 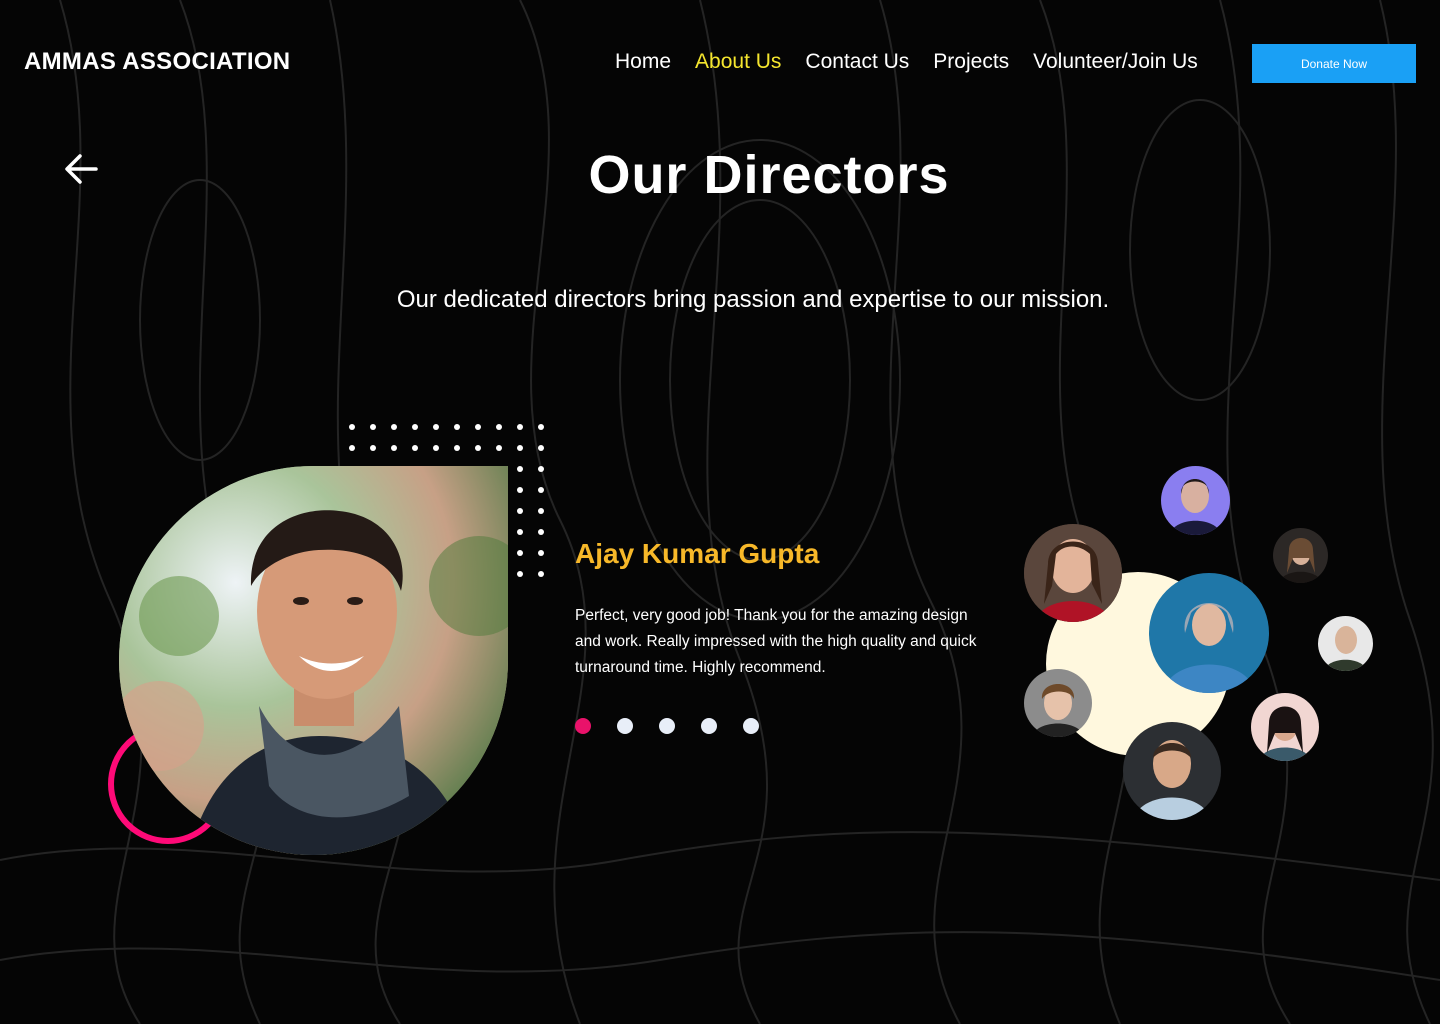 I want to click on nav-about-us: About Us, so click(x=738, y=62).